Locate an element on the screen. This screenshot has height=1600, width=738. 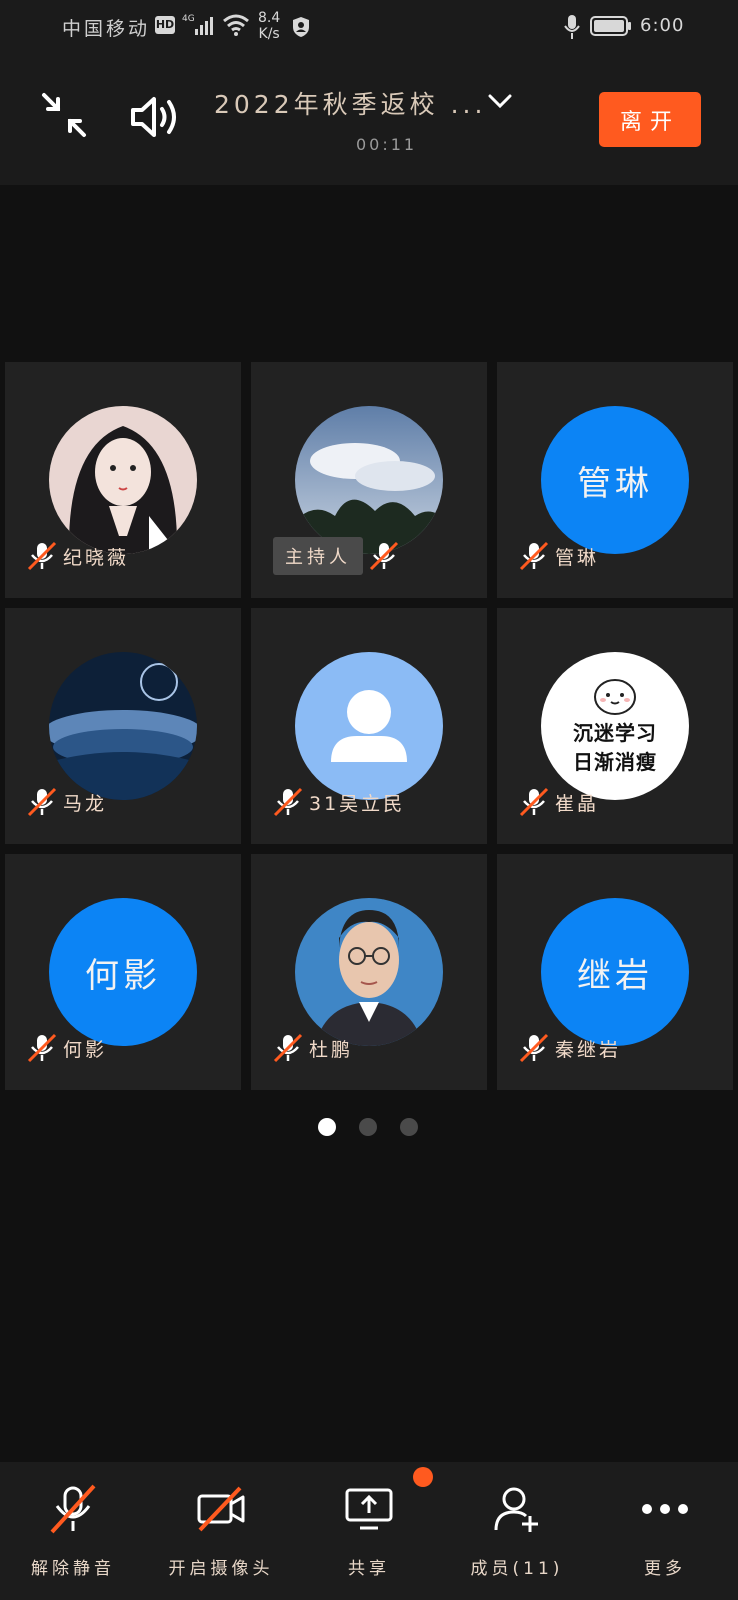
avatar: 何影 is located at coordinates (123, 972).